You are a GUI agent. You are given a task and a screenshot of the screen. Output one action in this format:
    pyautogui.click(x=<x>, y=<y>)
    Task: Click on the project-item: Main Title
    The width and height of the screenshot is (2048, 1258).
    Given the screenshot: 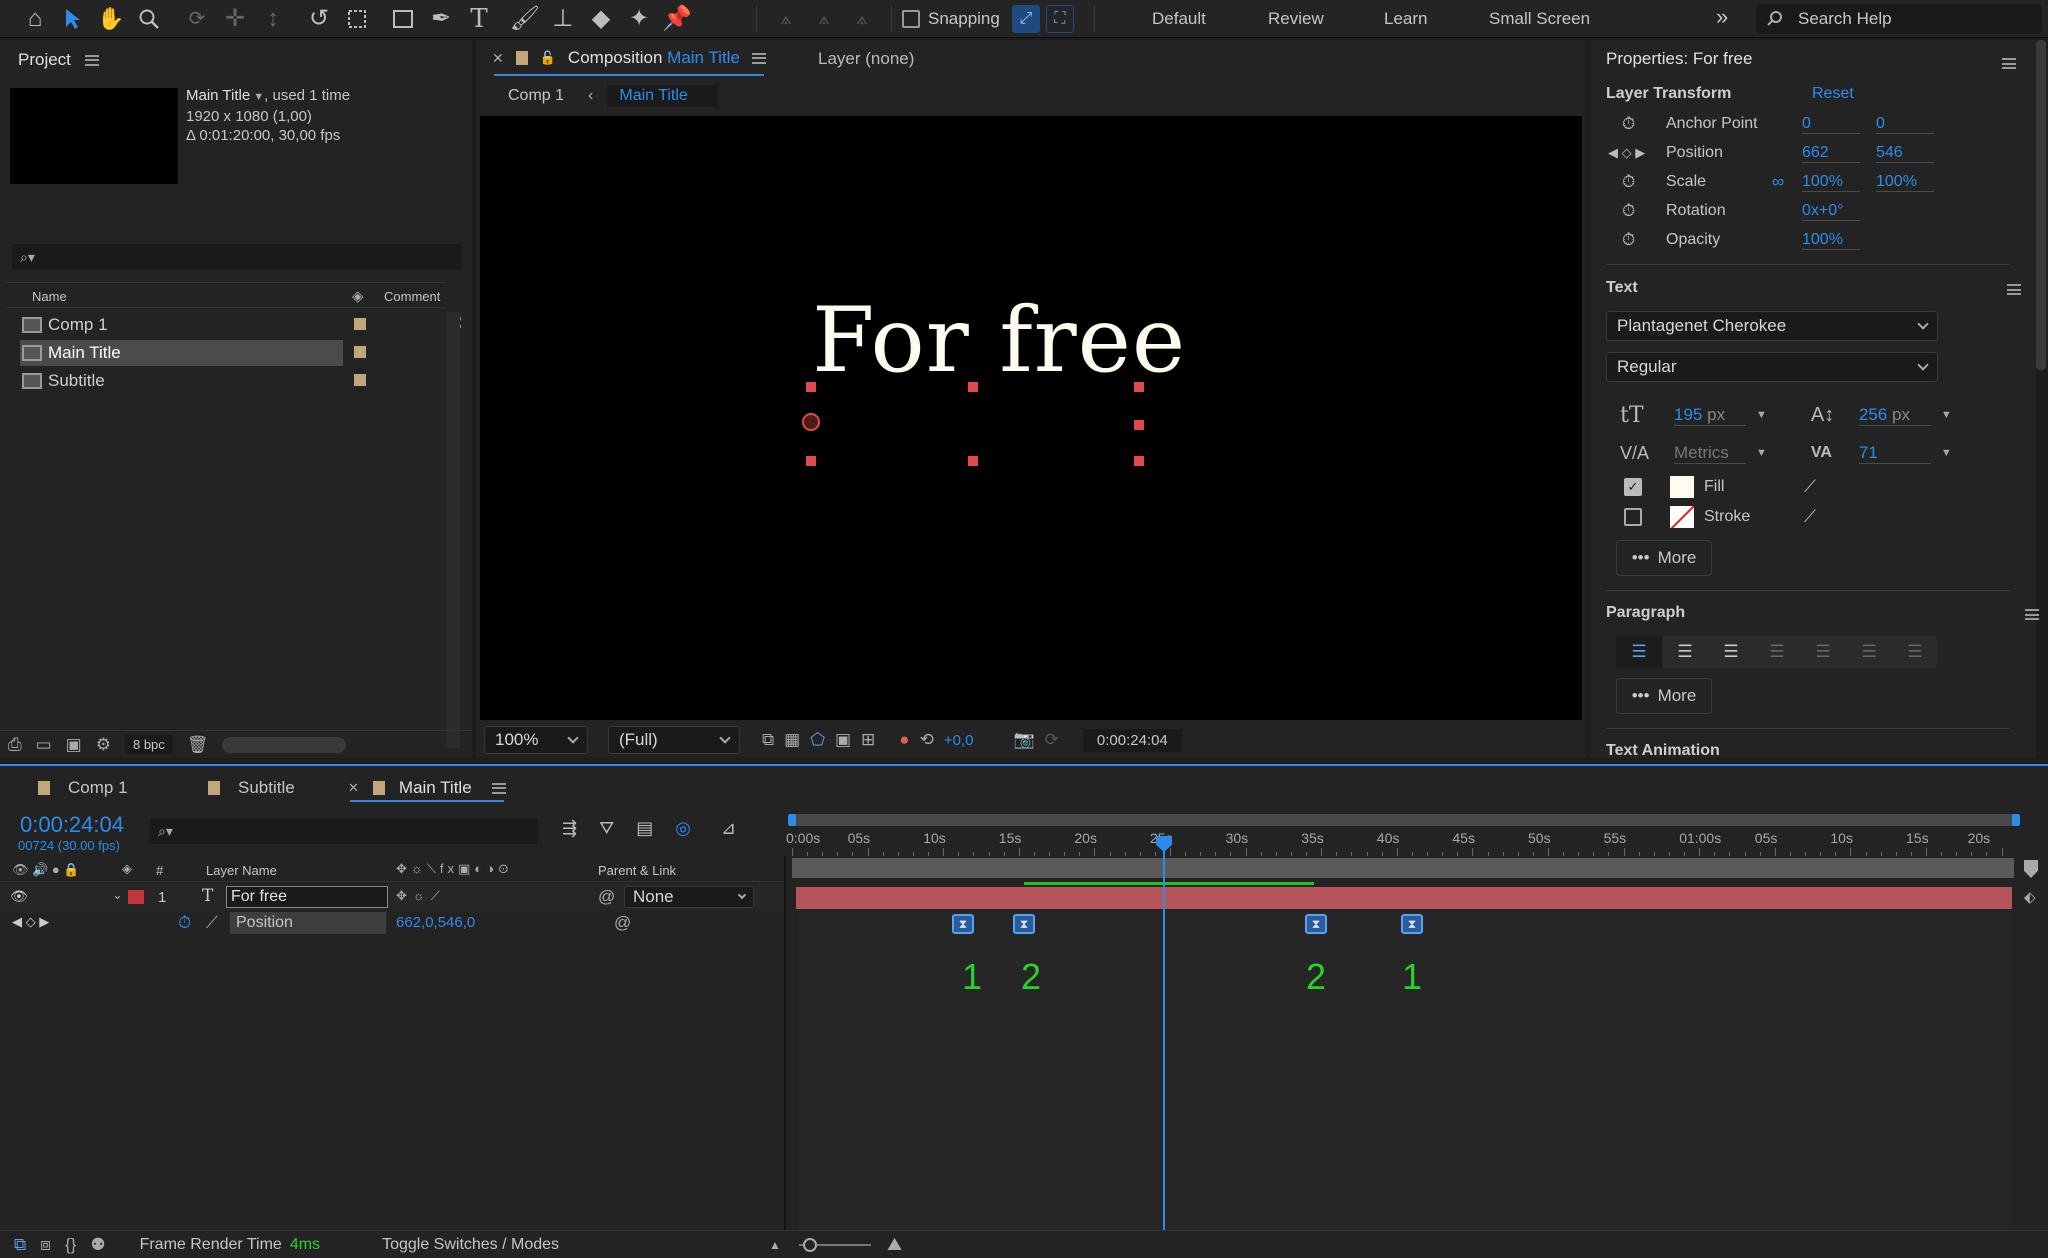 What is the action you would take?
    pyautogui.click(x=232, y=353)
    